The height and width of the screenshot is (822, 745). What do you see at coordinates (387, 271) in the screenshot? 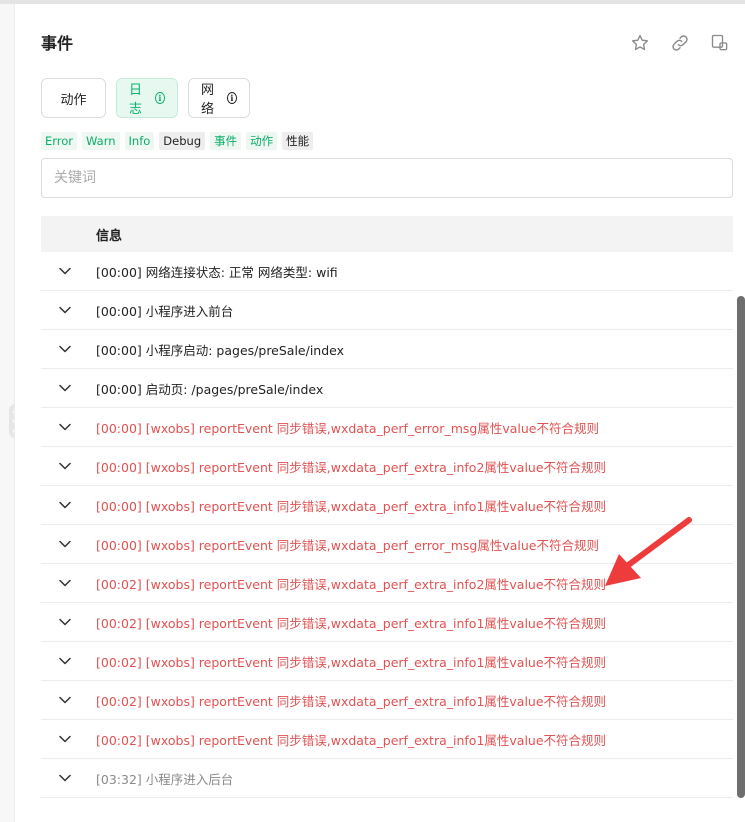
I see `log-row: [00:00] 网络连接状态: 正常 网络类型: wifi` at bounding box center [387, 271].